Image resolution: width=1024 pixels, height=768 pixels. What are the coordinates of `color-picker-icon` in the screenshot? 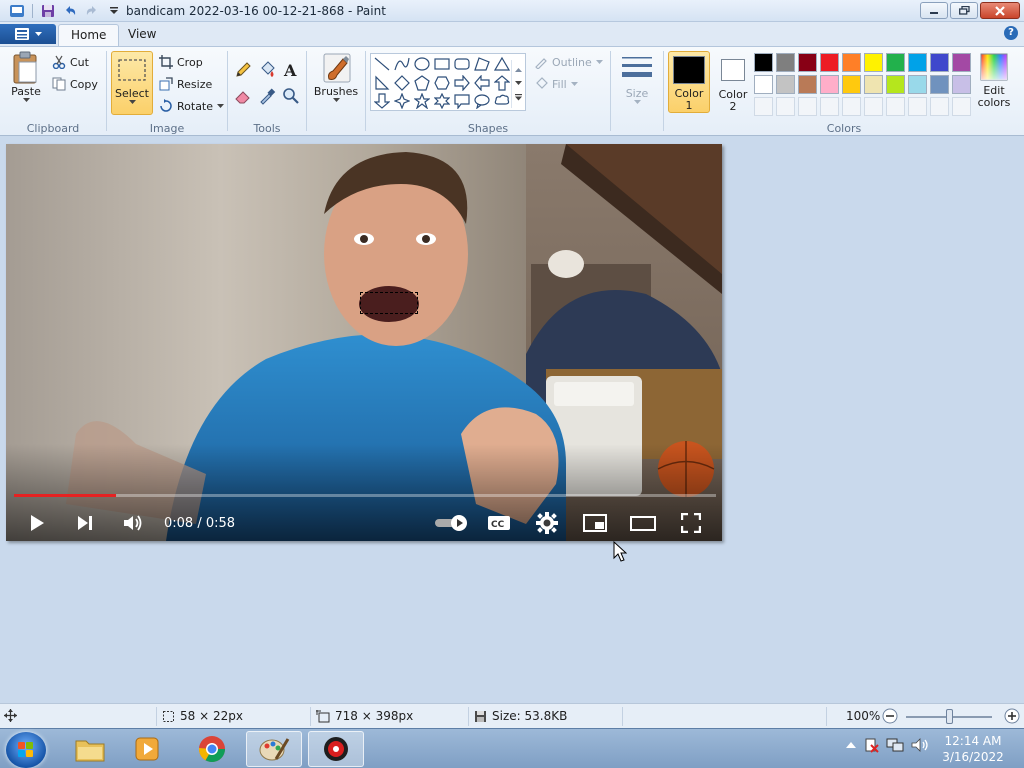 It's located at (267, 96).